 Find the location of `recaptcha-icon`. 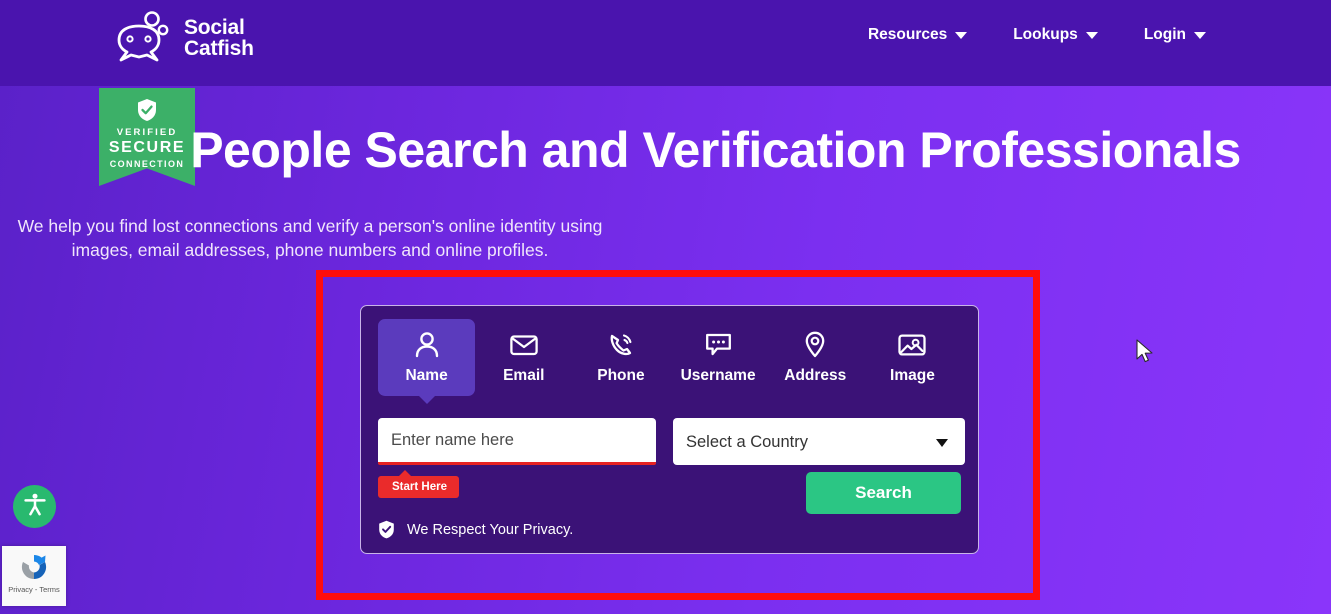

recaptcha-icon is located at coordinates (34, 567).